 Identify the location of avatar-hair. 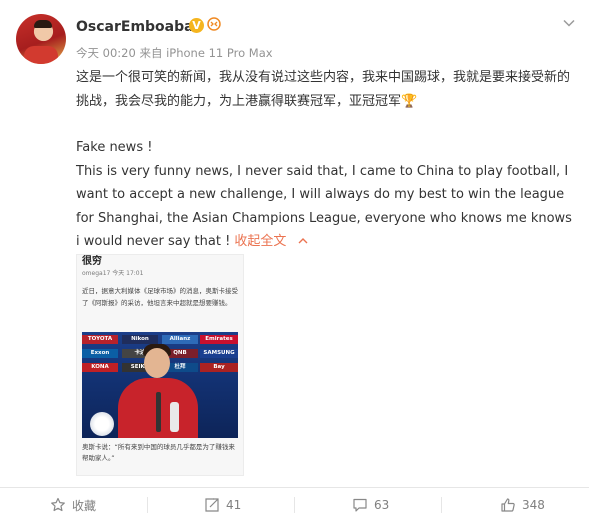
(43, 24).